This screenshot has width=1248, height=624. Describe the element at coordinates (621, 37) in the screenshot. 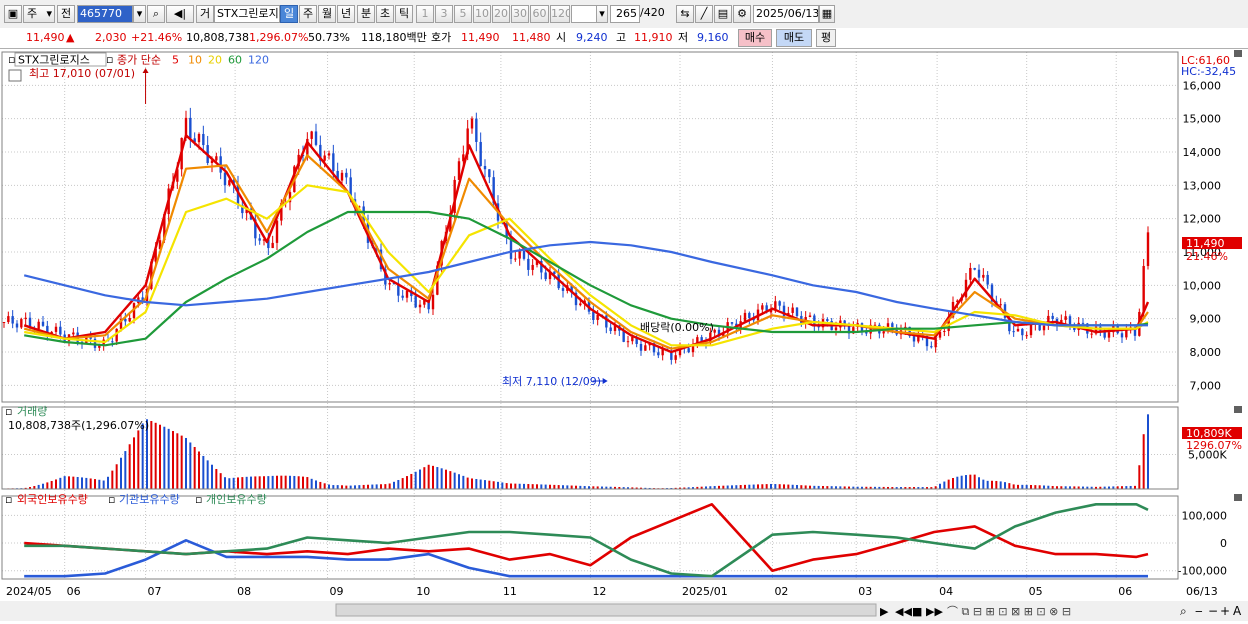

I see `high-label: 고` at that location.